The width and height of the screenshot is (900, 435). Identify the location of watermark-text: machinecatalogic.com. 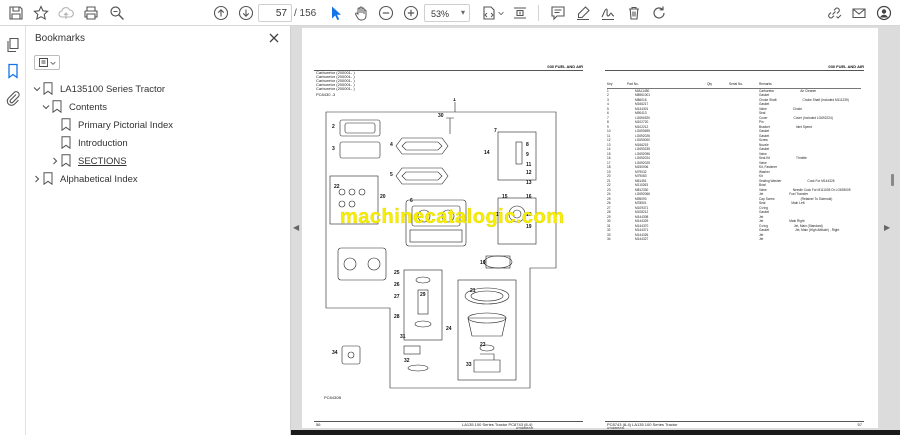
(452, 217).